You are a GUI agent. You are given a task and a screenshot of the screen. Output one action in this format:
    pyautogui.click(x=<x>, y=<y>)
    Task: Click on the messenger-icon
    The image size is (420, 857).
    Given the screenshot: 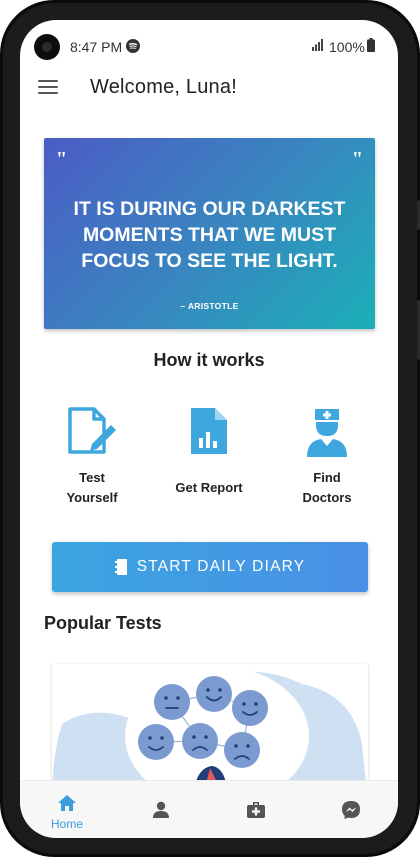 What is the action you would take?
    pyautogui.click(x=351, y=810)
    